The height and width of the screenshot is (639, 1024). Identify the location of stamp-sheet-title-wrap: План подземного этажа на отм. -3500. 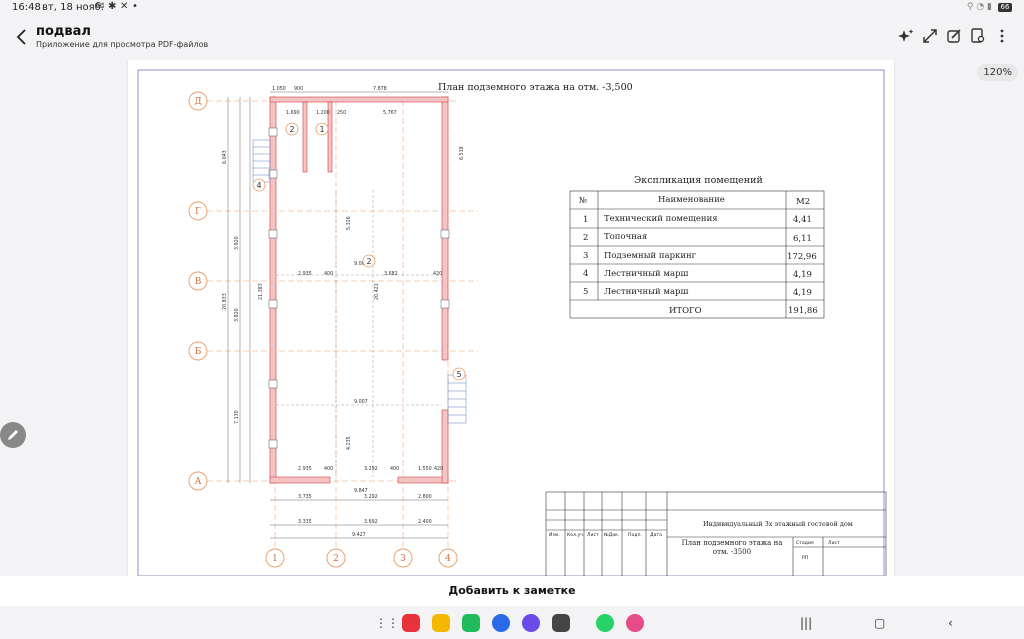
(732, 547).